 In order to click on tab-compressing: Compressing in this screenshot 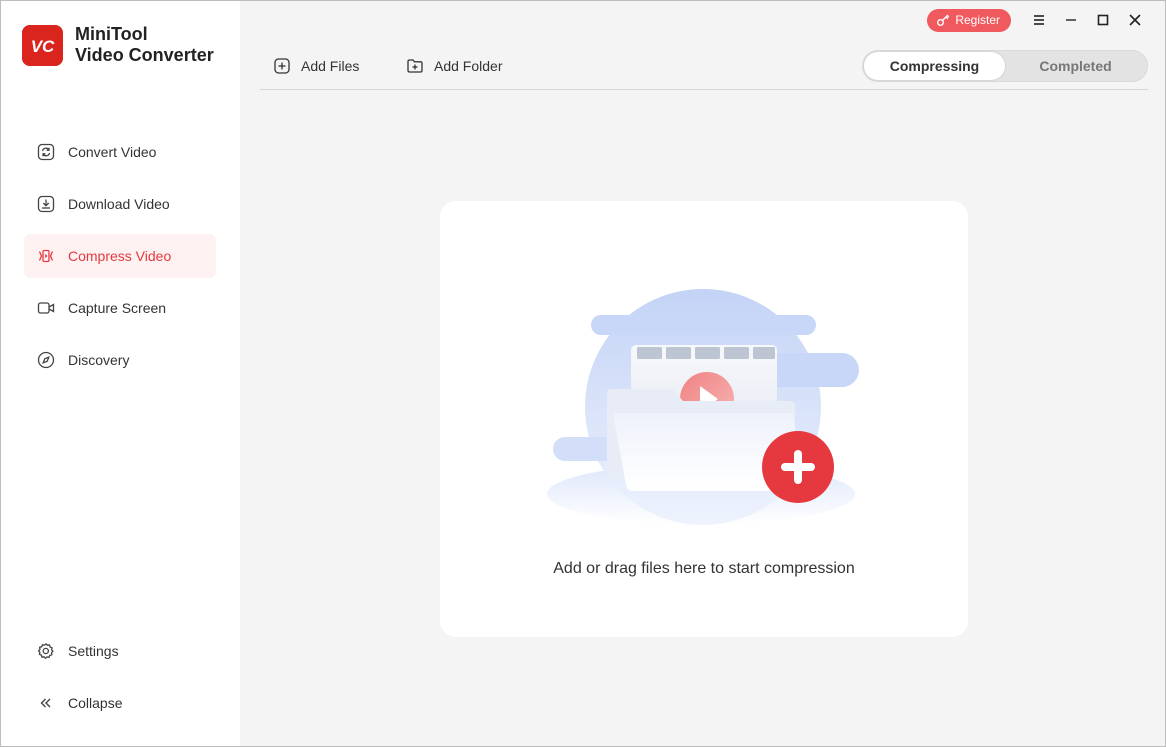, I will do `click(934, 66)`.